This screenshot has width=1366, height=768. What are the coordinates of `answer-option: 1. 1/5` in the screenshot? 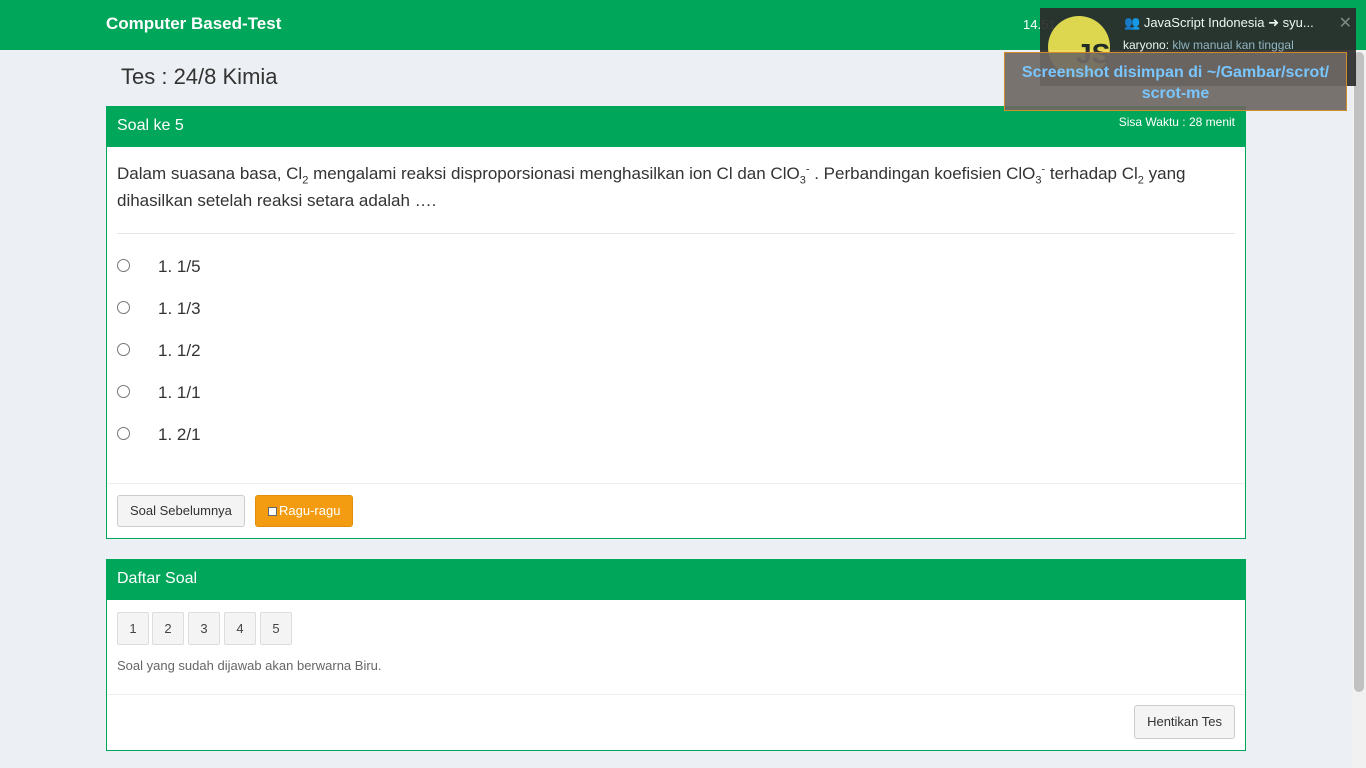 It's located at (159, 267).